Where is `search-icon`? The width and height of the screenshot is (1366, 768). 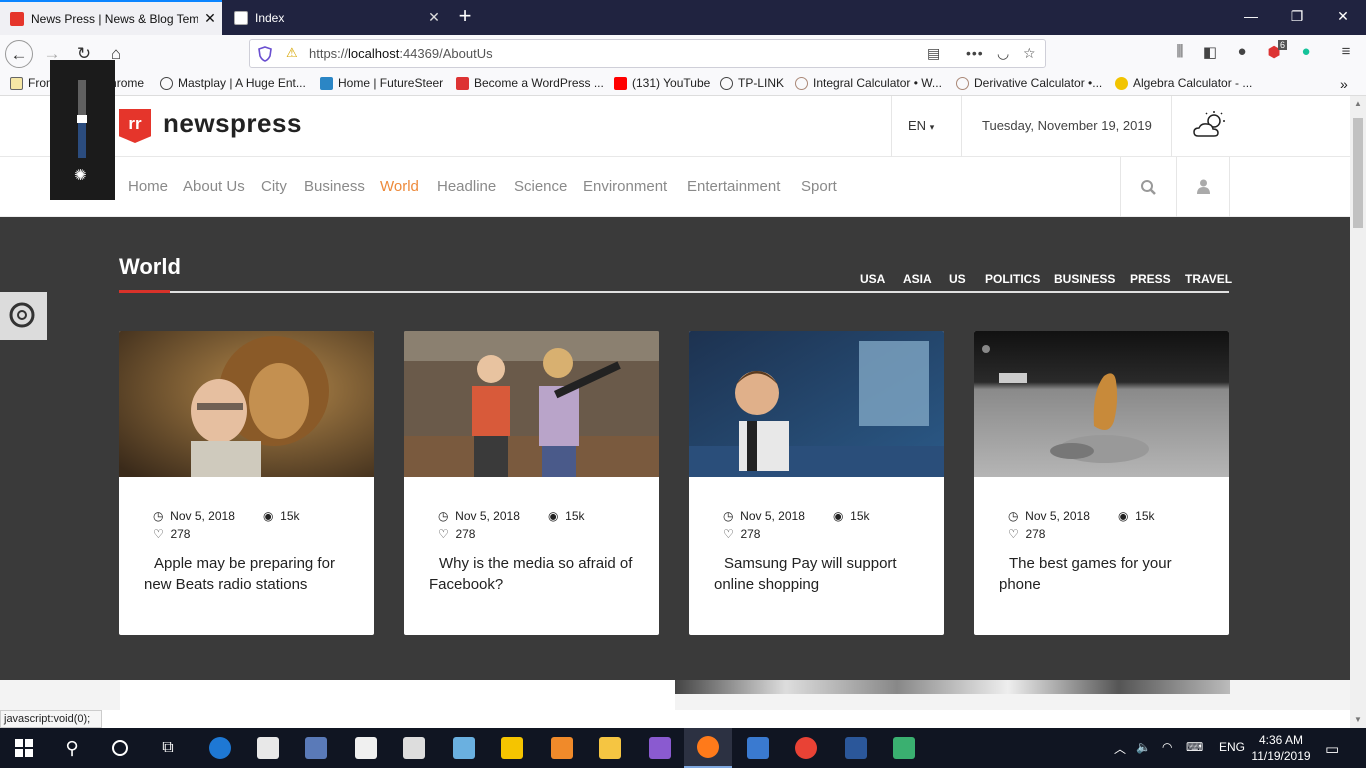
search-icon is located at coordinates (1148, 187).